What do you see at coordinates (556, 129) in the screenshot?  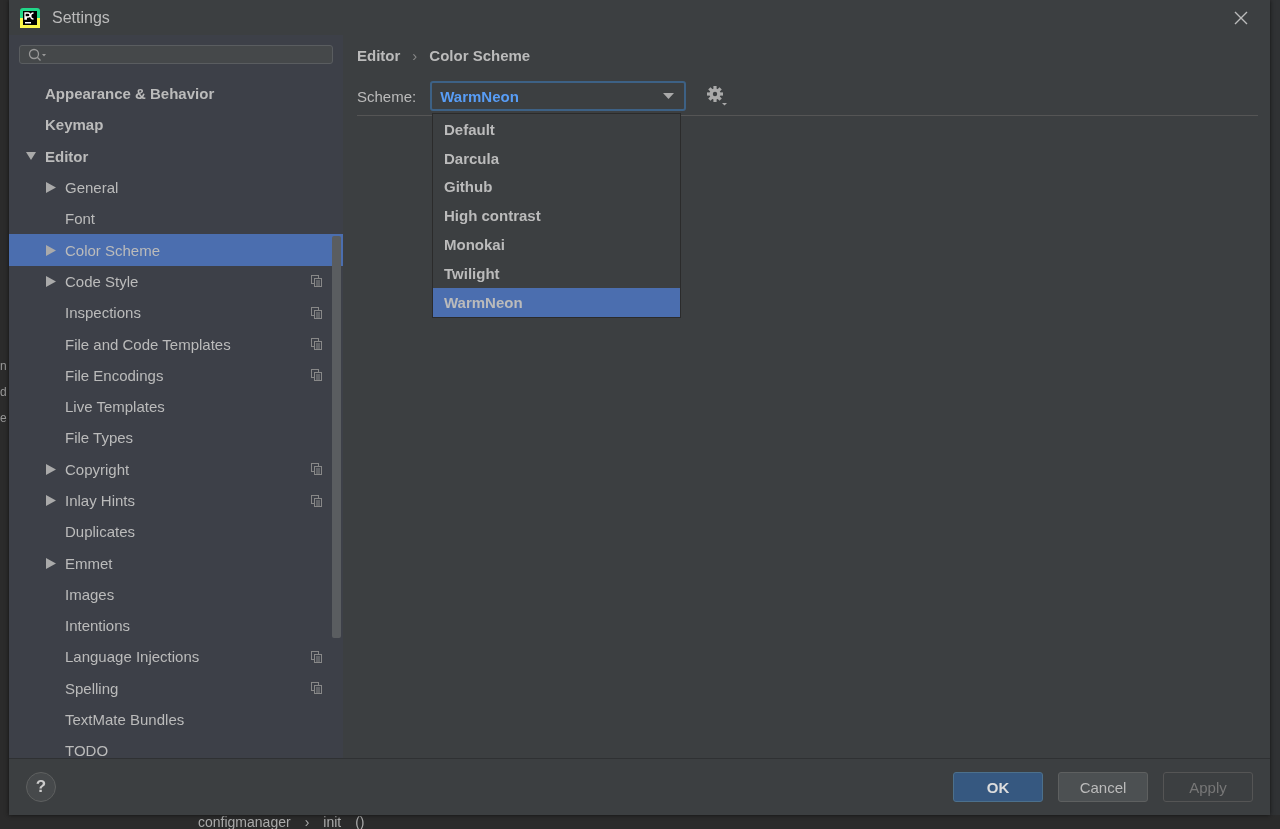 I see `dropdown-option: Default` at bounding box center [556, 129].